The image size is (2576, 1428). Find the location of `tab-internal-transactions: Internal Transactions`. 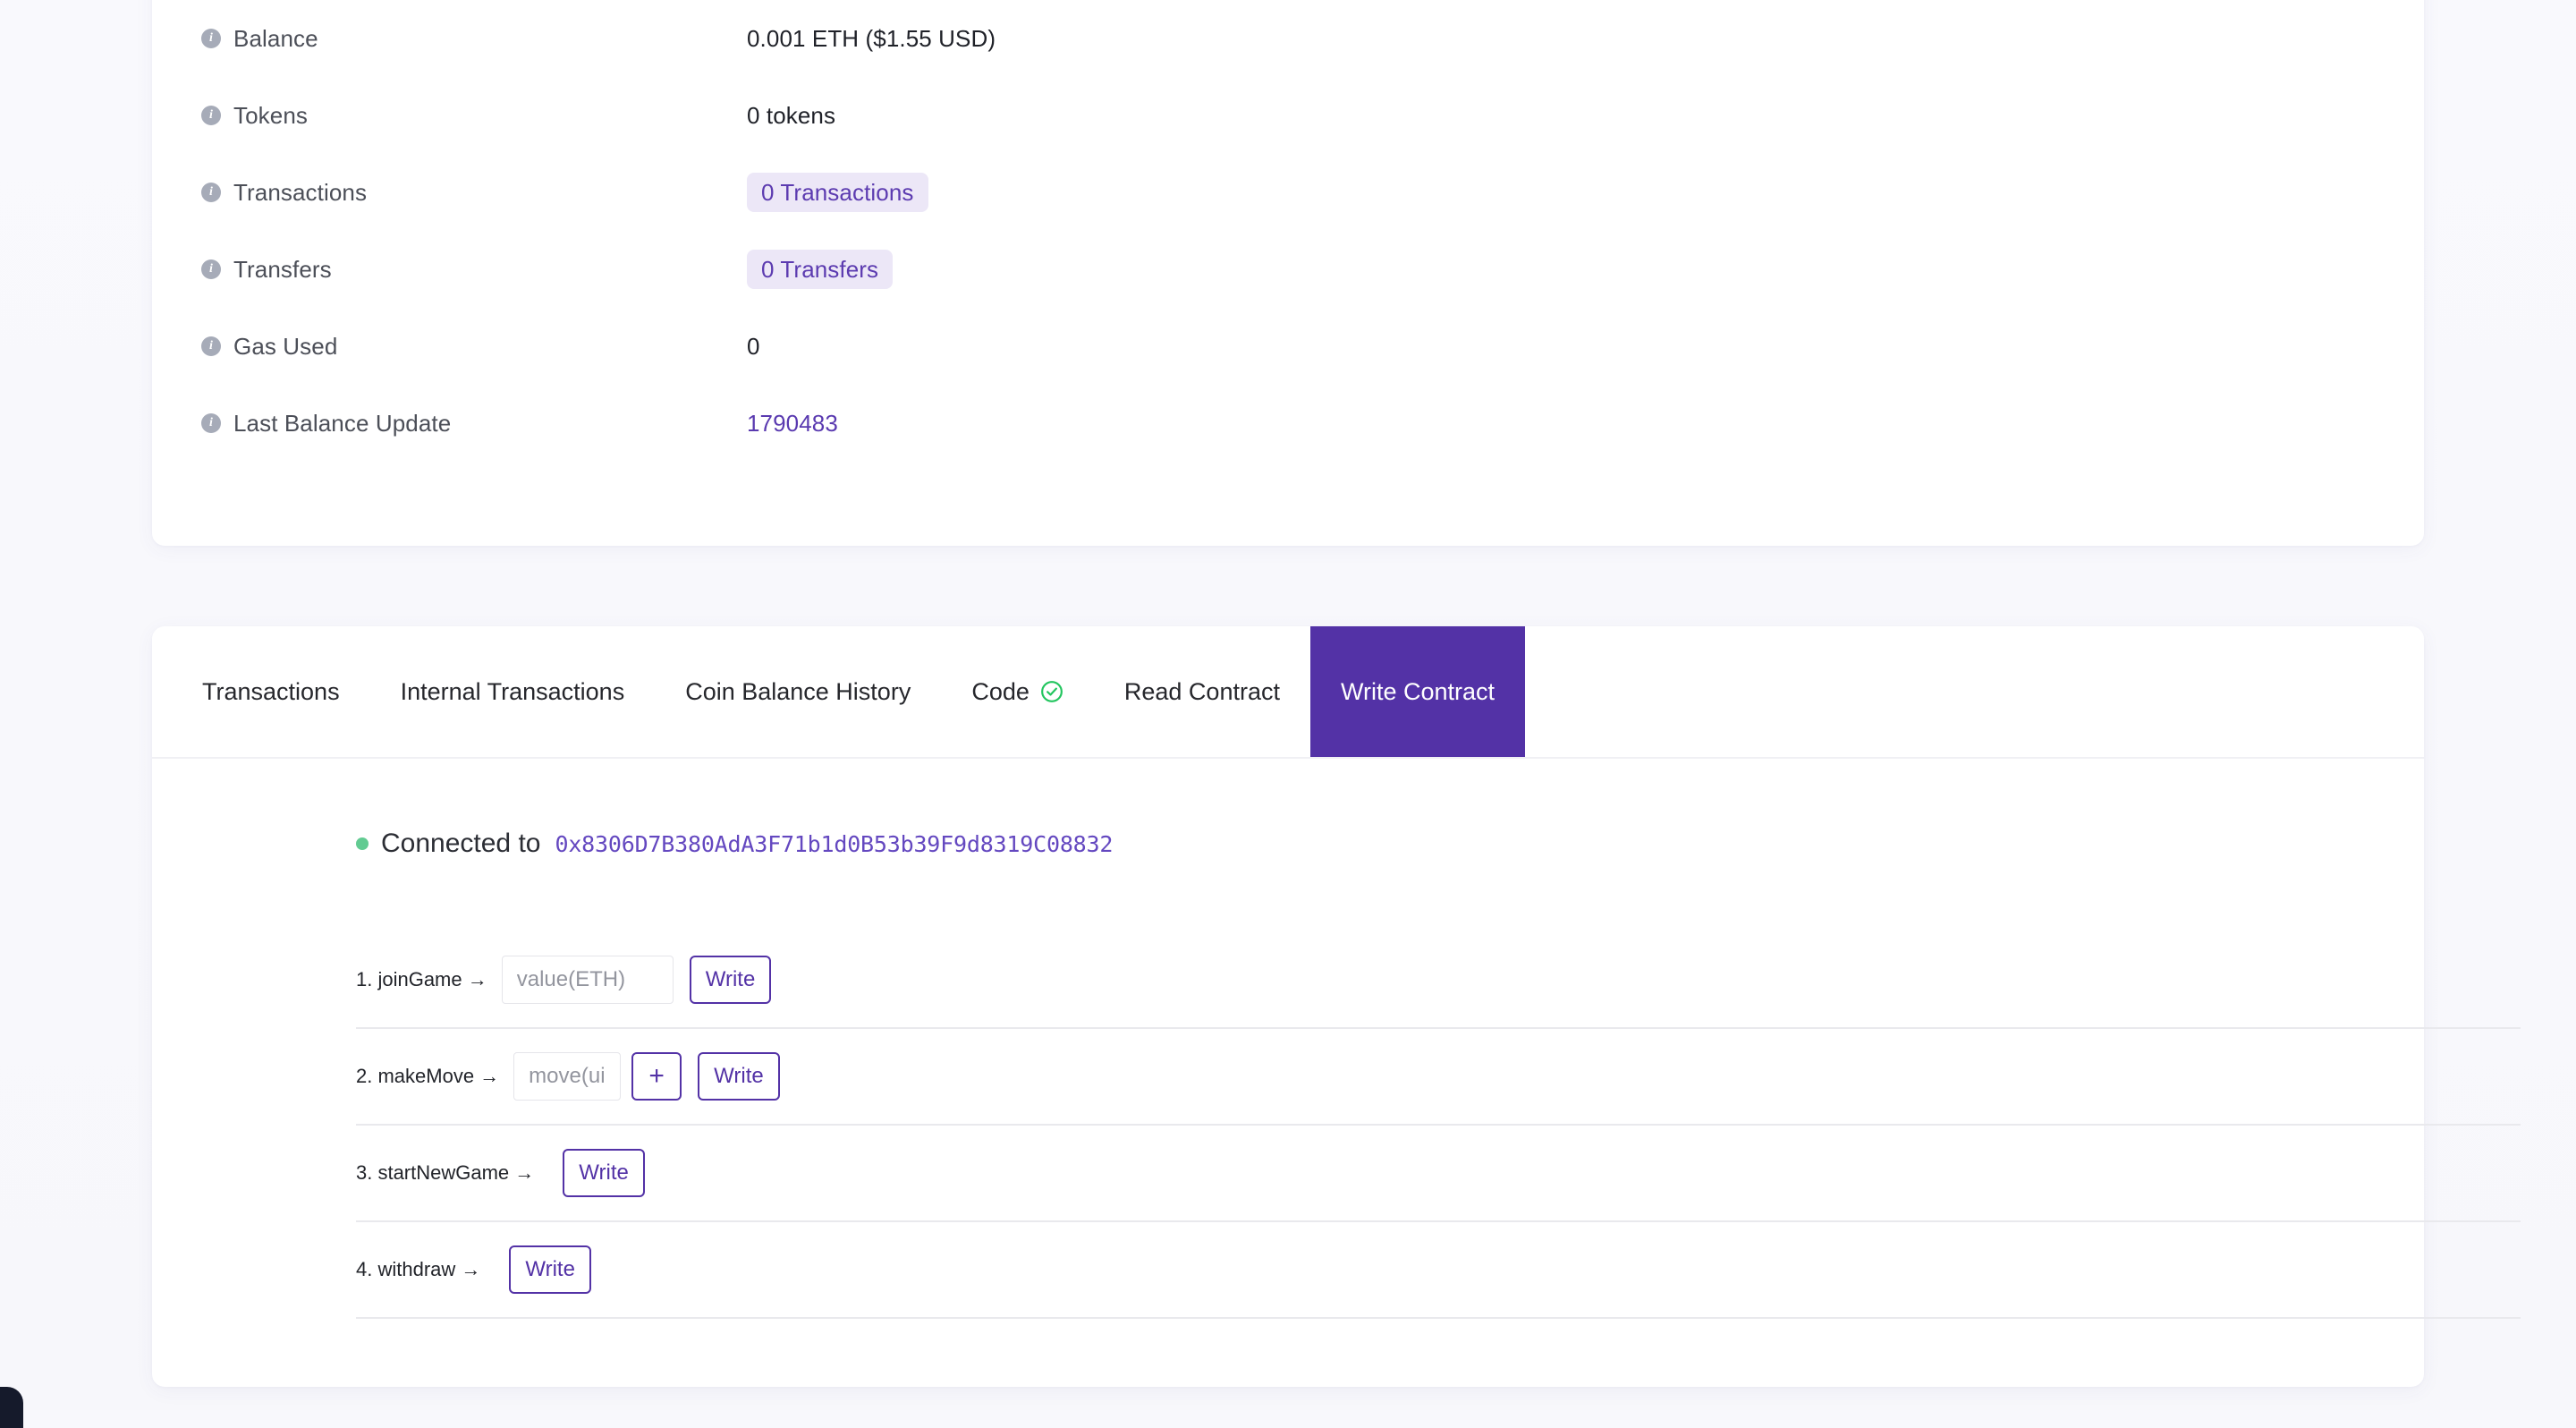

tab-internal-transactions: Internal Transactions is located at coordinates (513, 691).